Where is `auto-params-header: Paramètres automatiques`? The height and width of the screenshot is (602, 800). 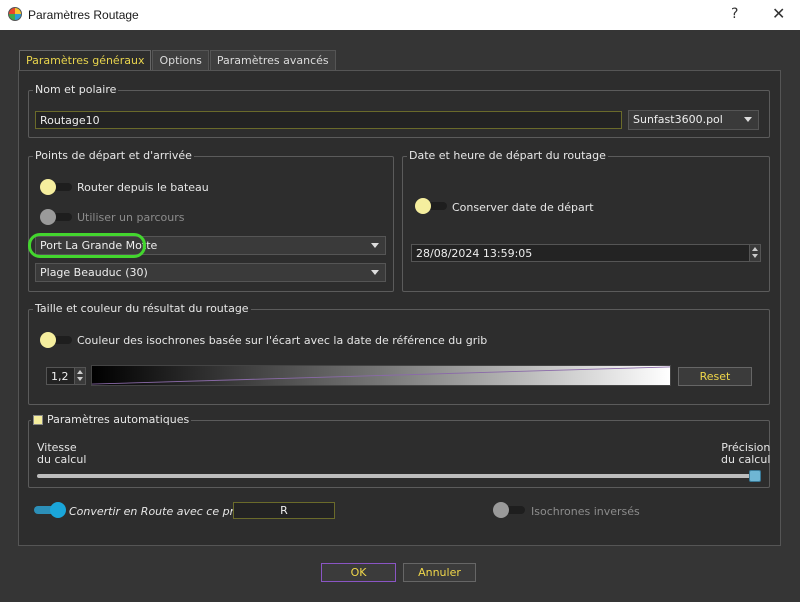
auto-params-header: Paramètres automatiques is located at coordinates (111, 419).